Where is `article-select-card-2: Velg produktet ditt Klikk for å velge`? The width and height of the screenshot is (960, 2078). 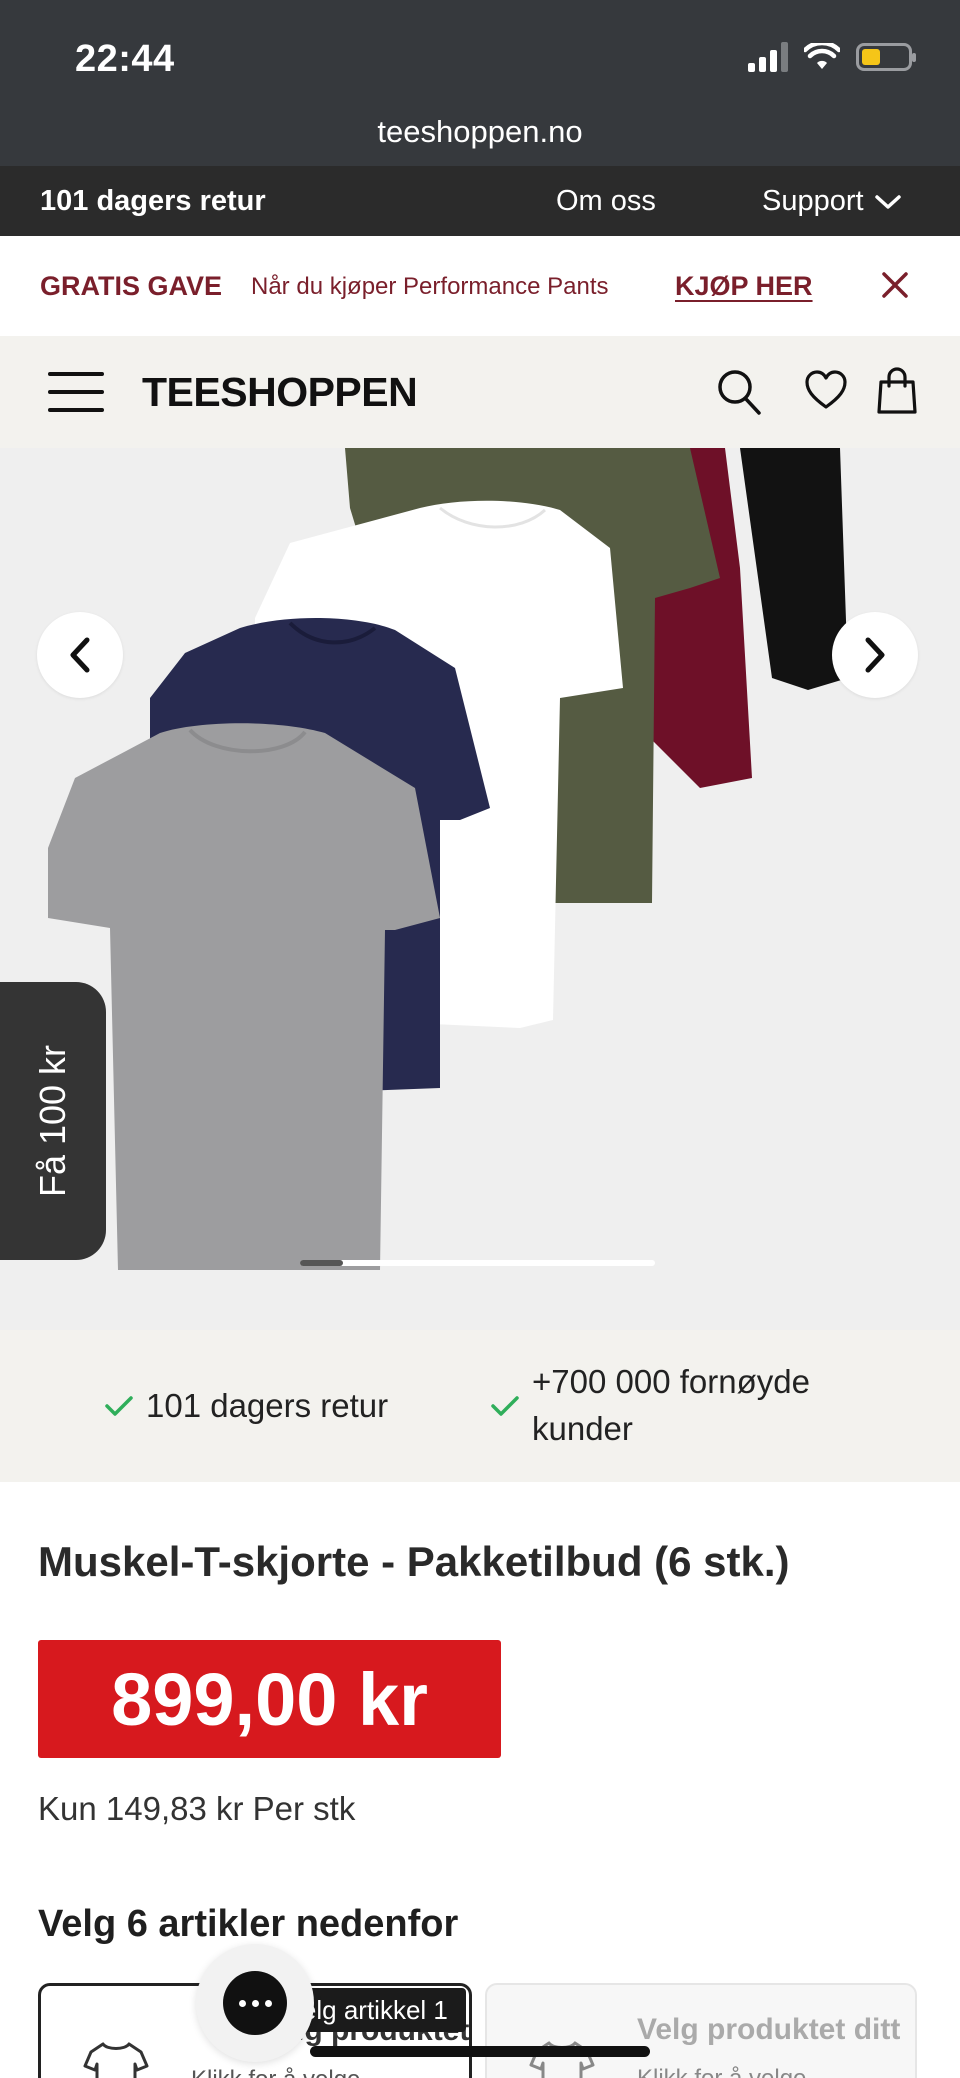
article-select-card-2: Velg produktet ditt Klikk for å velge is located at coordinates (701, 2030).